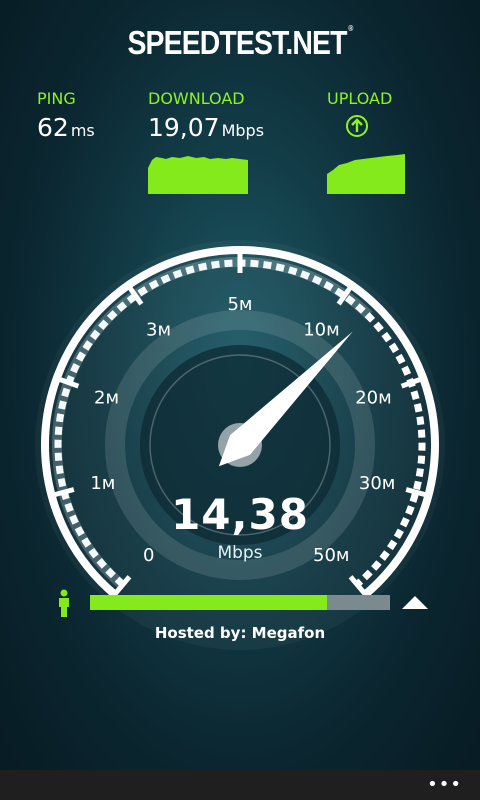 This screenshot has width=480, height=800. I want to click on gauge-scale-label: 2м, so click(106, 397).